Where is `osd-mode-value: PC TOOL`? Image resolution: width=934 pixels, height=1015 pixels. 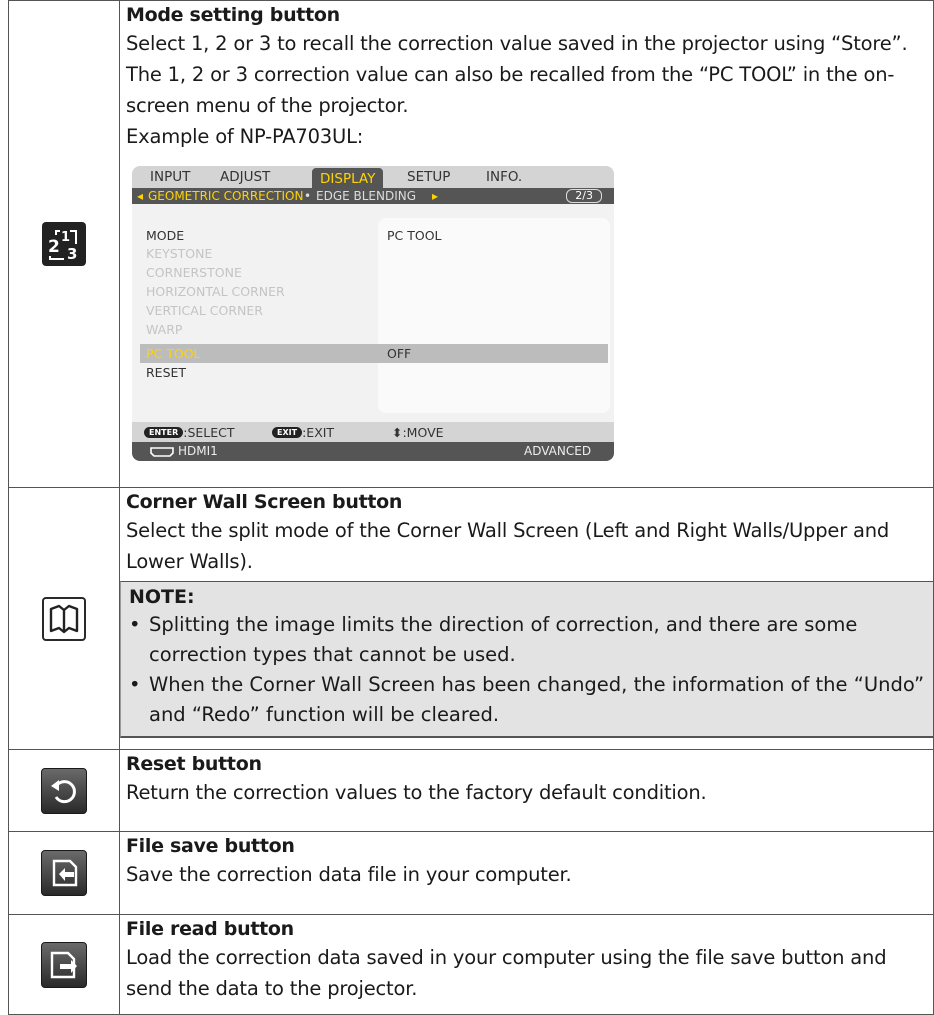 osd-mode-value: PC TOOL is located at coordinates (414, 235).